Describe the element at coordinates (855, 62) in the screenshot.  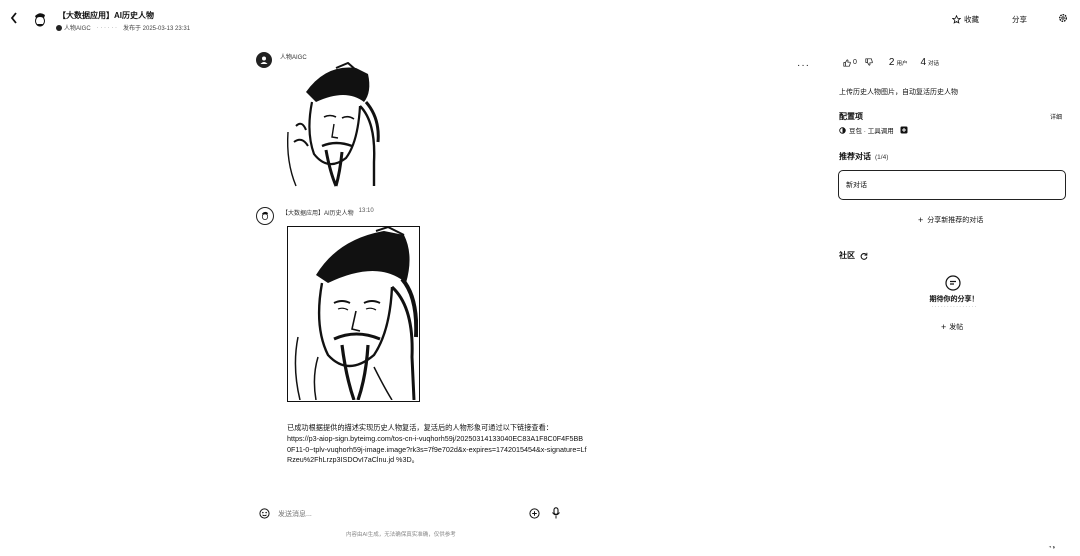
I see `like-count: 0` at that location.